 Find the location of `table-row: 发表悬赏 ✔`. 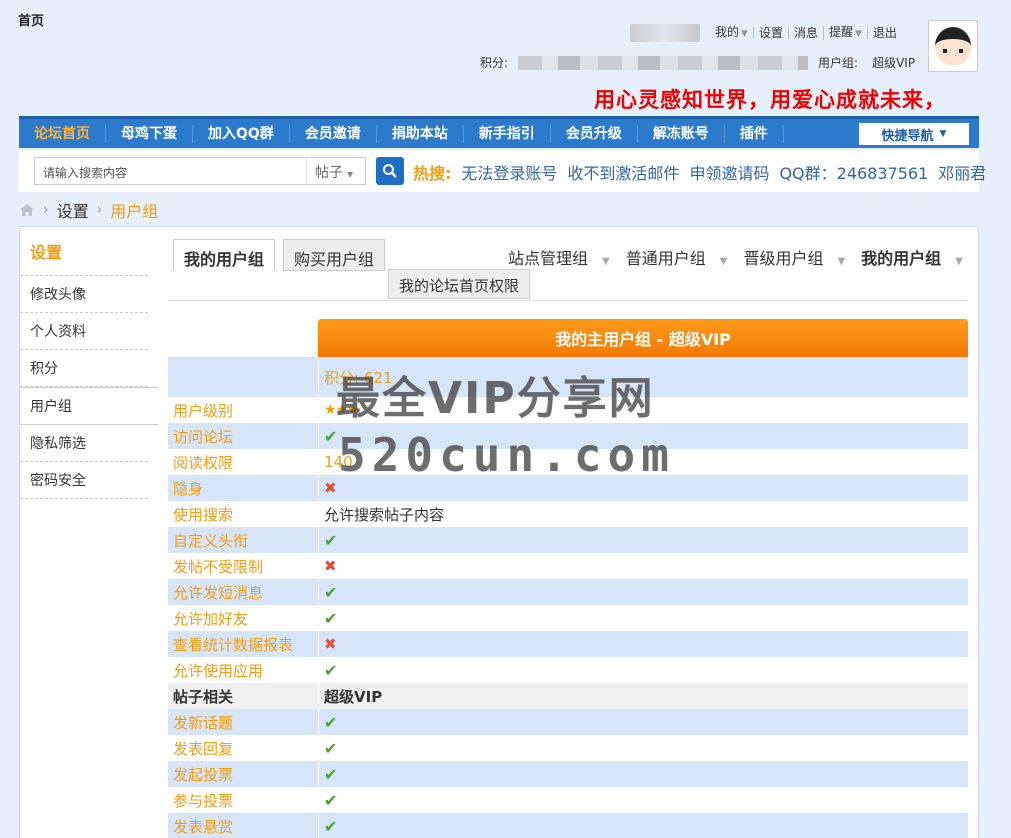

table-row: 发表悬赏 ✔ is located at coordinates (568, 825).